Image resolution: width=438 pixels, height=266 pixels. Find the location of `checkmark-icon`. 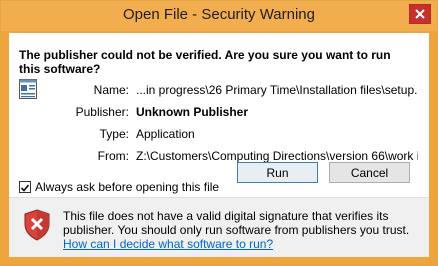

checkmark-icon is located at coordinates (25, 188).